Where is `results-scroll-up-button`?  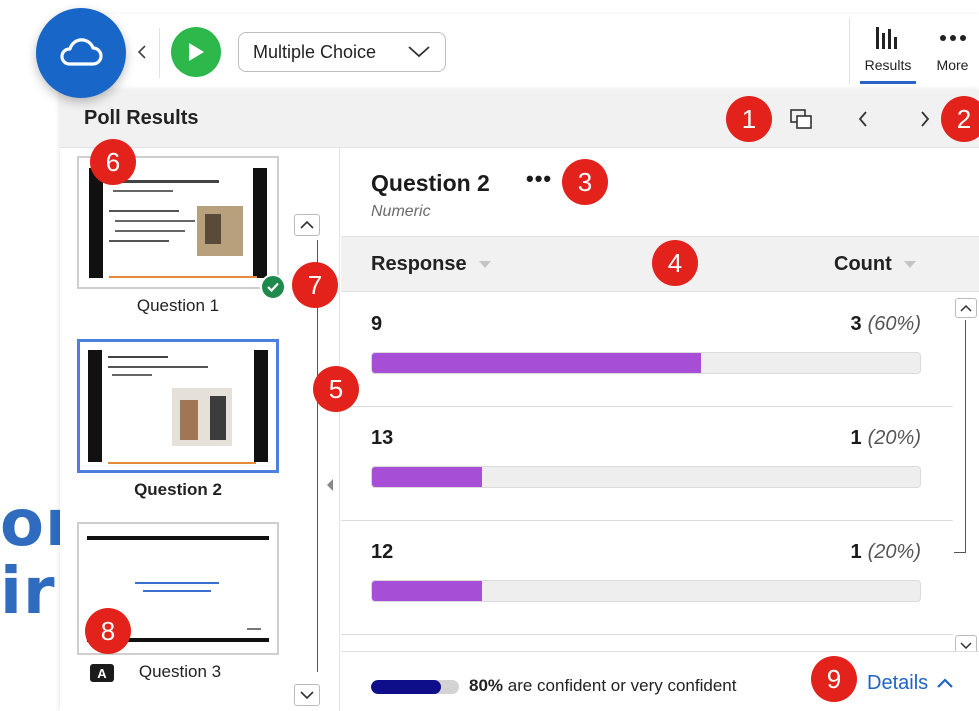
results-scroll-up-button is located at coordinates (966, 308).